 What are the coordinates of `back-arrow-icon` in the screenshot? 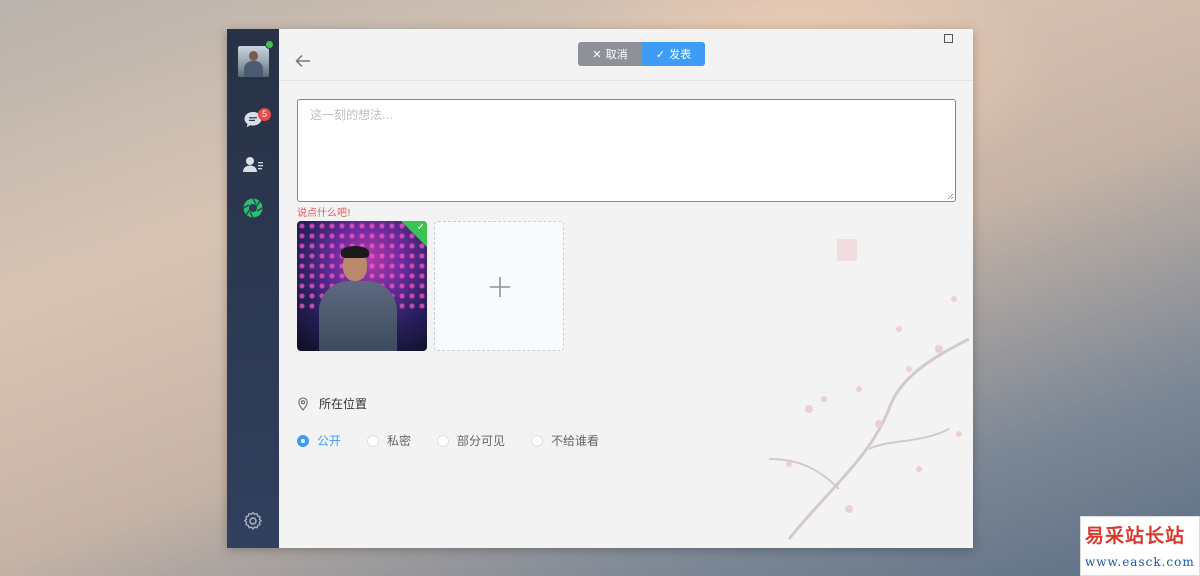 It's located at (303, 61).